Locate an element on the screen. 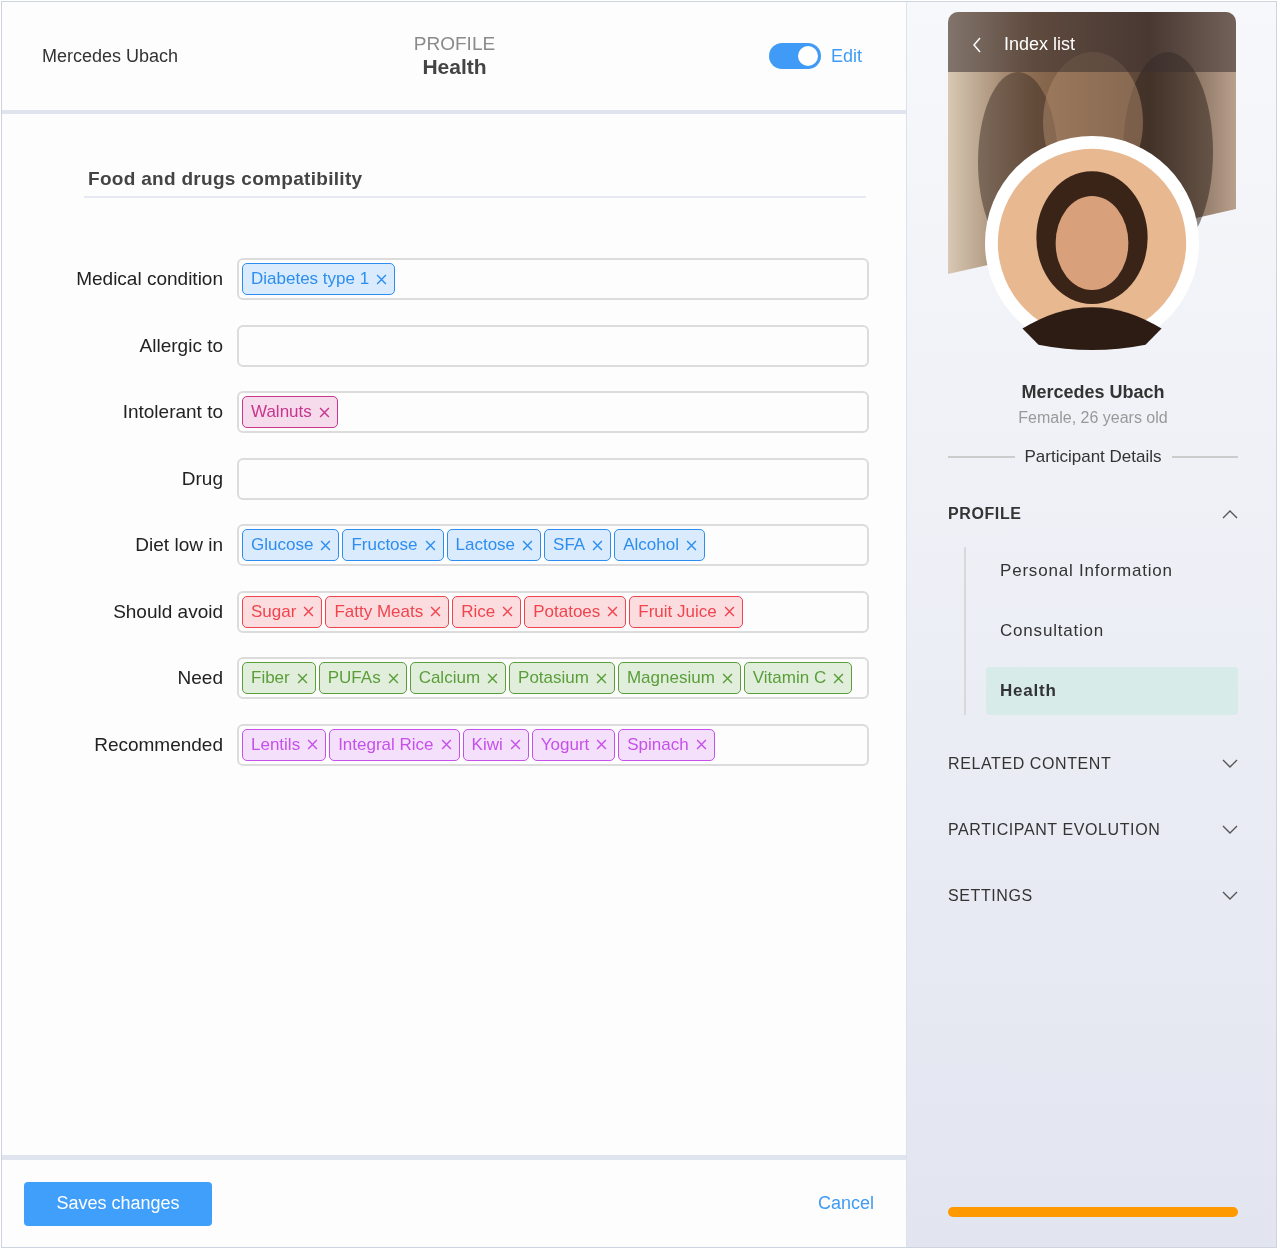 The height and width of the screenshot is (1251, 1280). save-button: Saves changes is located at coordinates (118, 1203).